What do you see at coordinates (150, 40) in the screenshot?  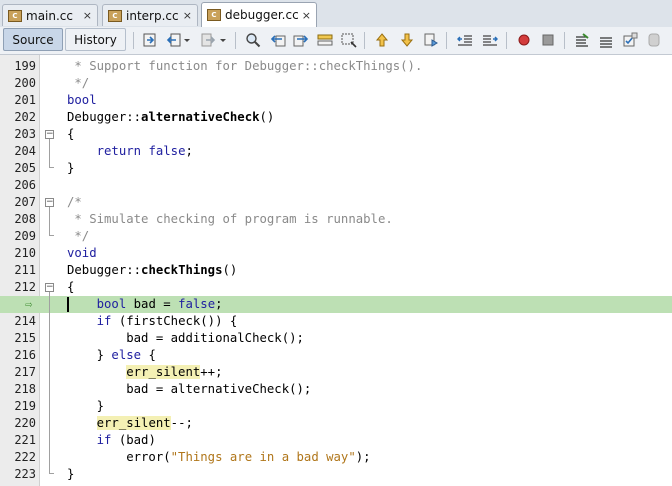 I see `last-edit-icon` at bounding box center [150, 40].